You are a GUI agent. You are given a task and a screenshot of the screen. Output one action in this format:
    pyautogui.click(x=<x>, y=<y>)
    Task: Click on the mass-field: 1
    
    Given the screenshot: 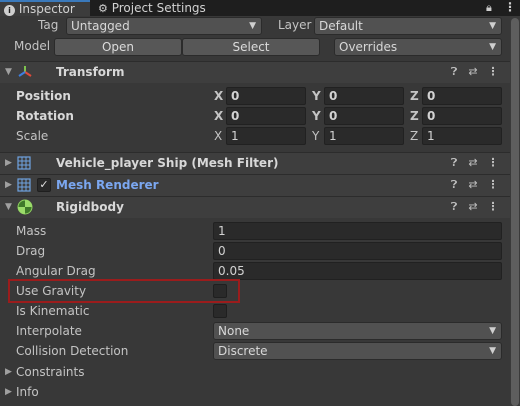 What is the action you would take?
    pyautogui.click(x=357, y=231)
    